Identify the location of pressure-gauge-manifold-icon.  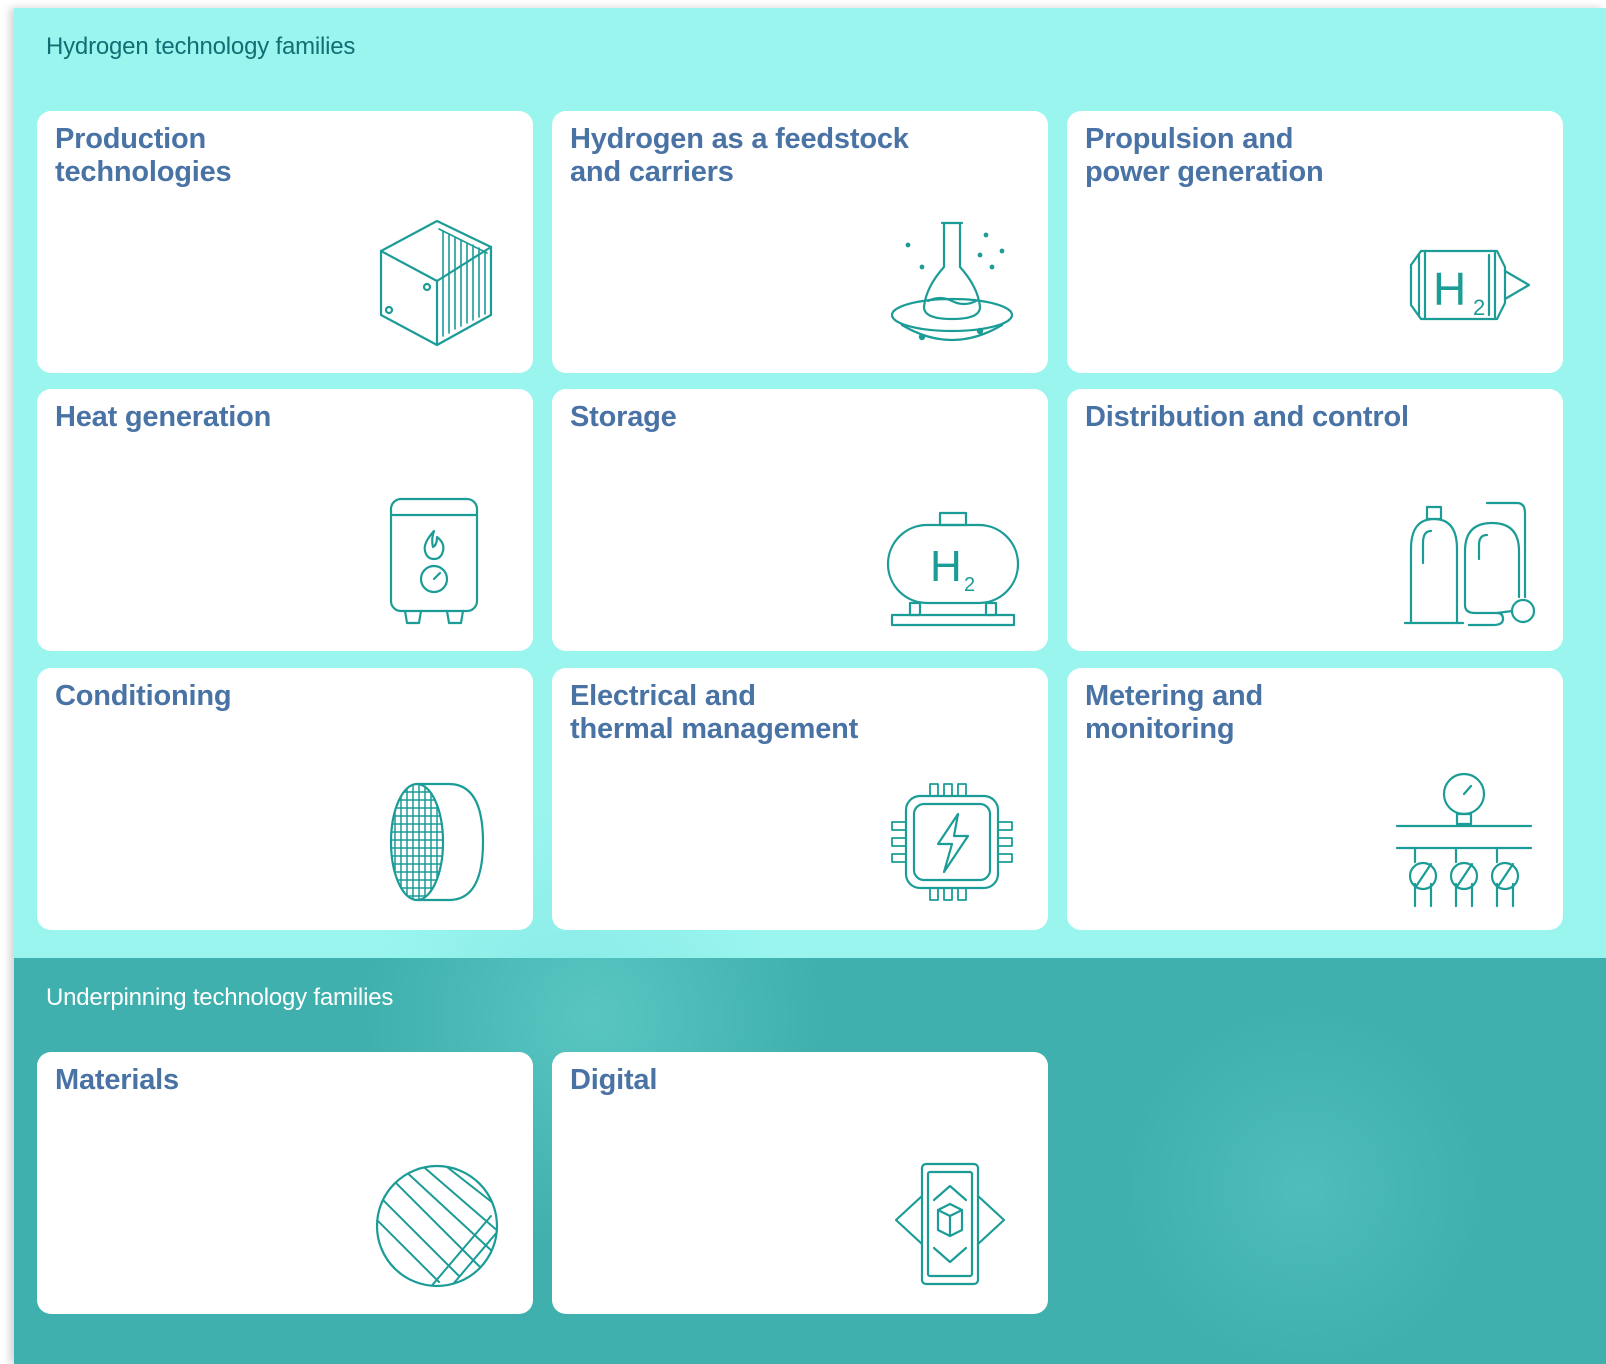
(1464, 842).